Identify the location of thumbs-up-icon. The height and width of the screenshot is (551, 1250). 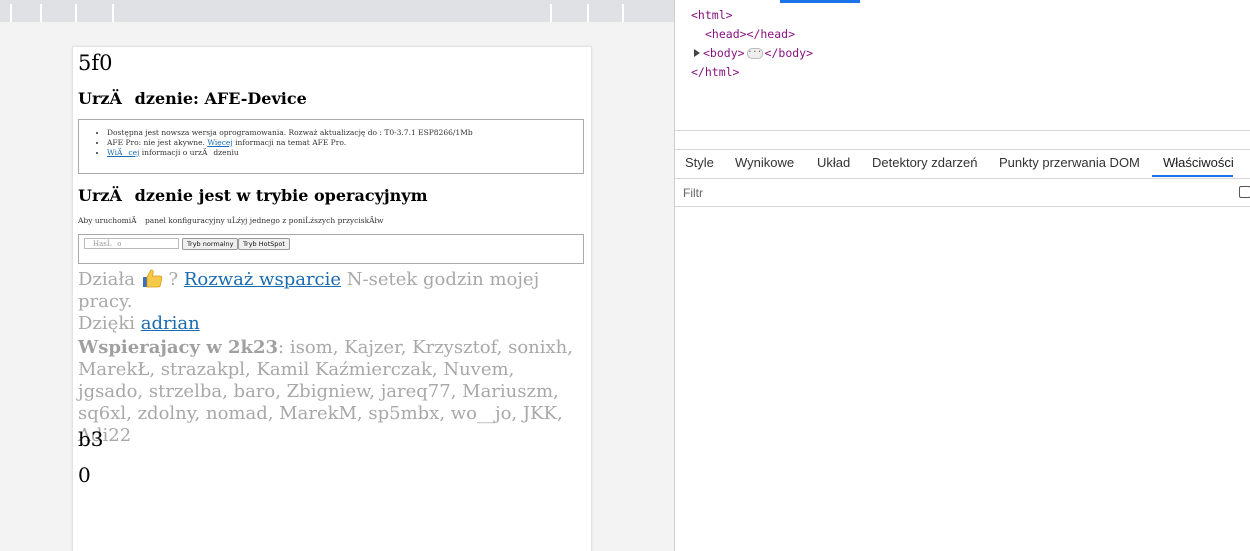
(152, 278).